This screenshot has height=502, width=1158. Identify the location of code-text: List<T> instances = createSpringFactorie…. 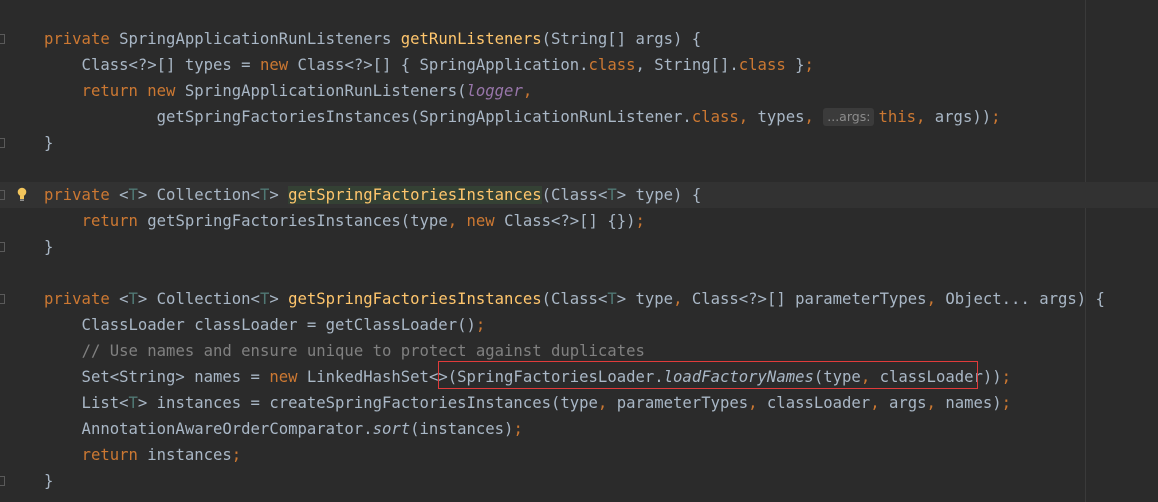
(528, 403).